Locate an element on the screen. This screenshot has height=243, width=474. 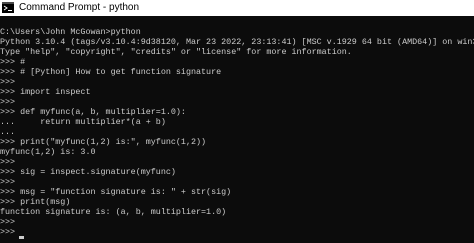
console-line: >>> print(msg) is located at coordinates (35, 202).